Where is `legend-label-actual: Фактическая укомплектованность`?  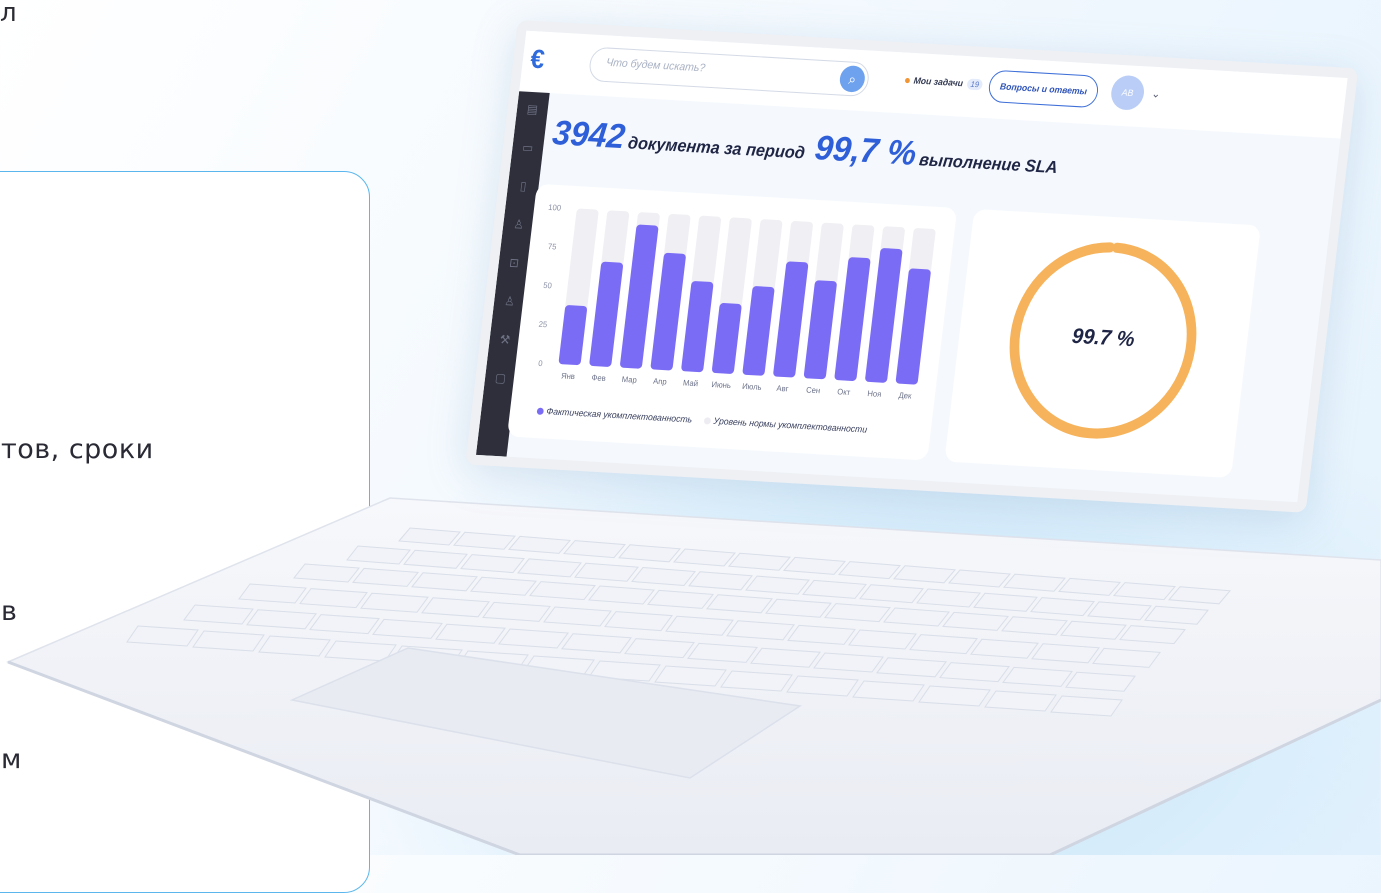
legend-label-actual: Фактическая укомплектованность is located at coordinates (619, 415).